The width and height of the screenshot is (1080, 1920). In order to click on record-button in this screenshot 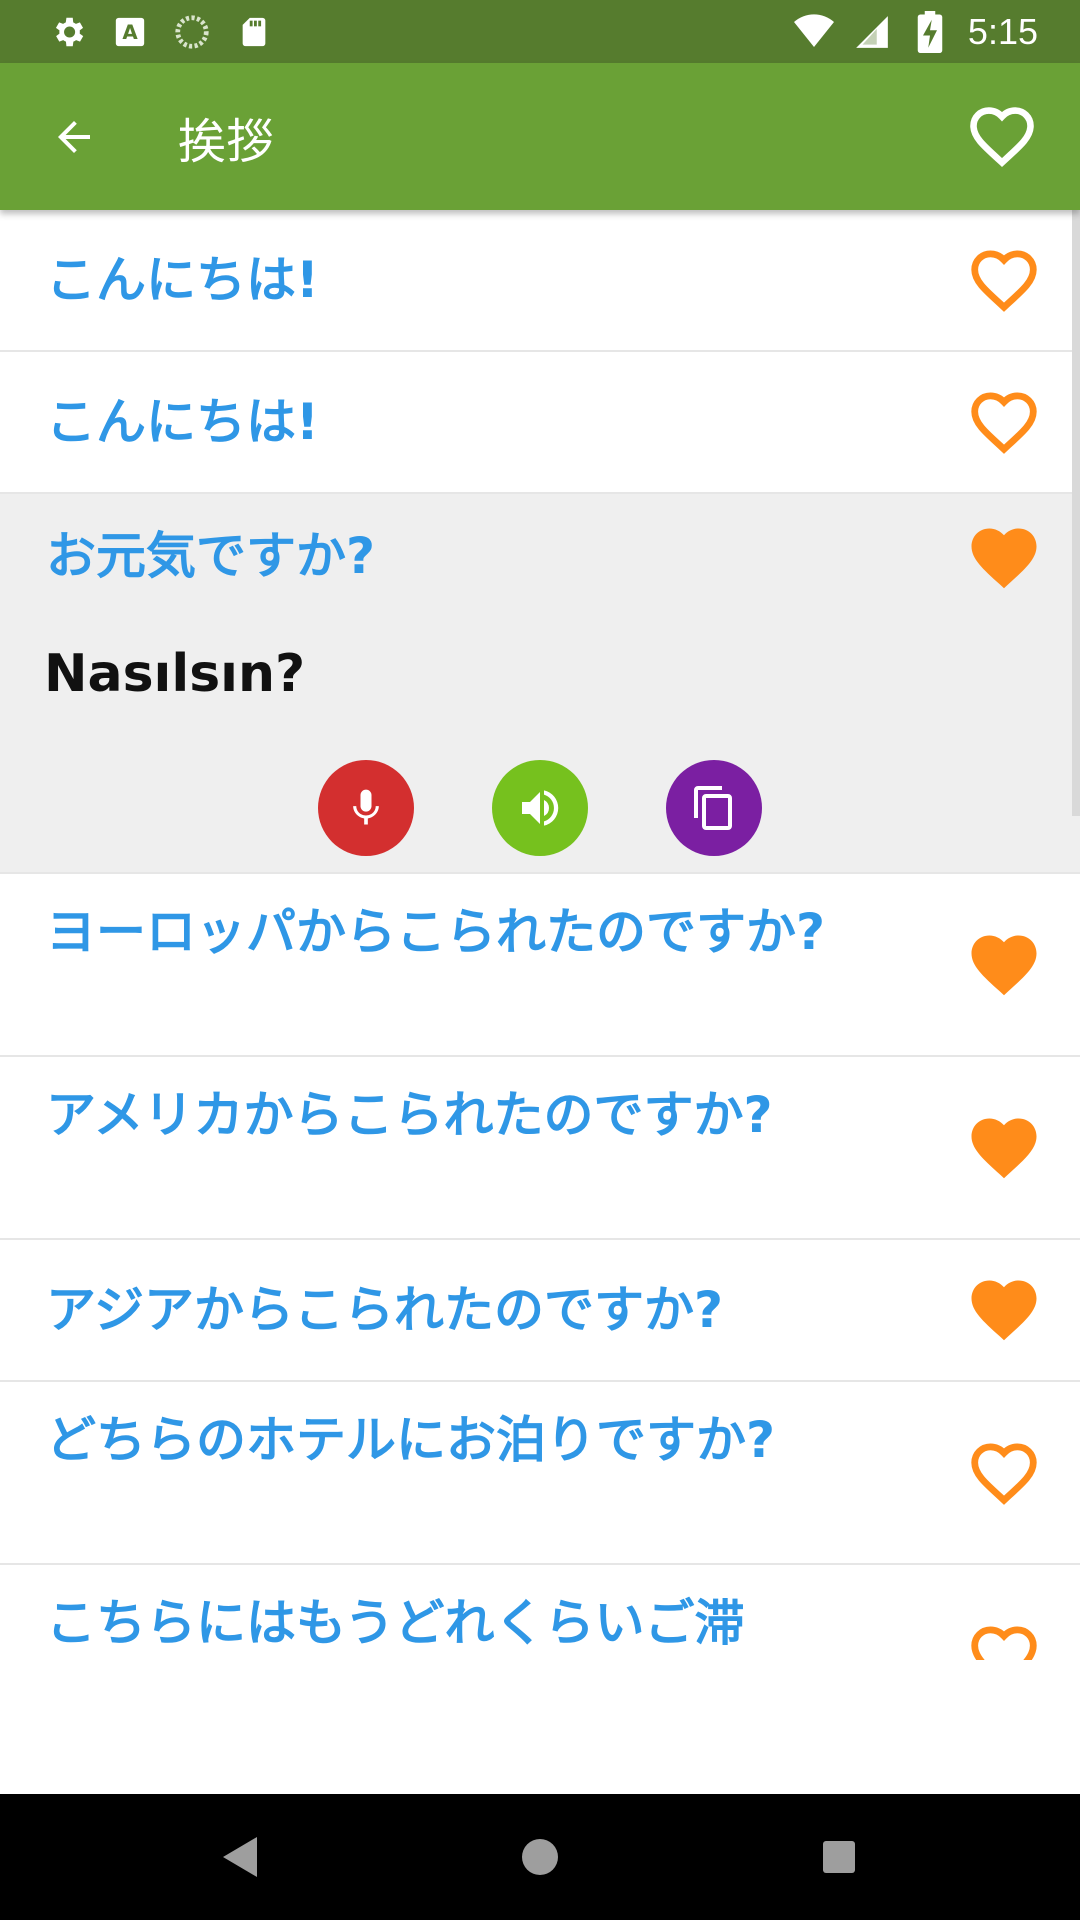, I will do `click(366, 808)`.